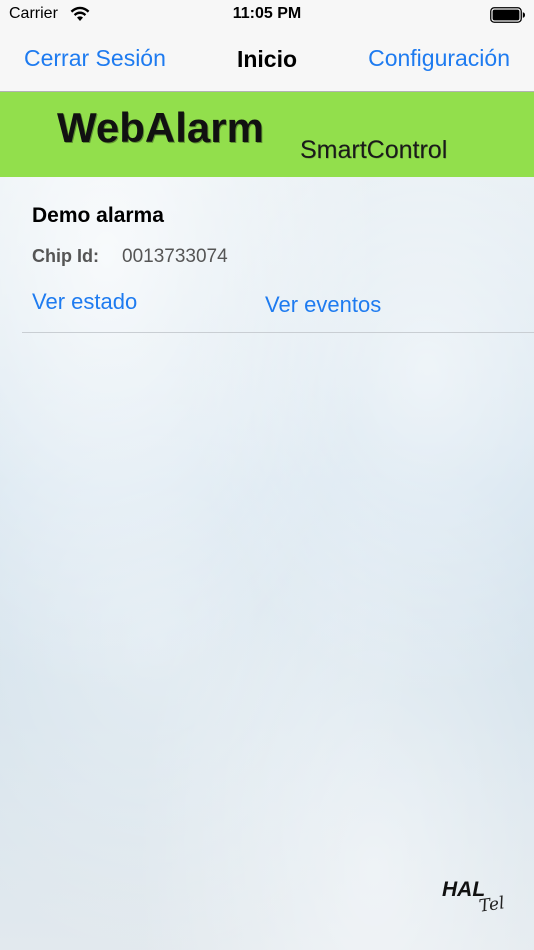  Describe the element at coordinates (323, 305) in the screenshot. I see `view-events-link: Ver eventos` at that location.